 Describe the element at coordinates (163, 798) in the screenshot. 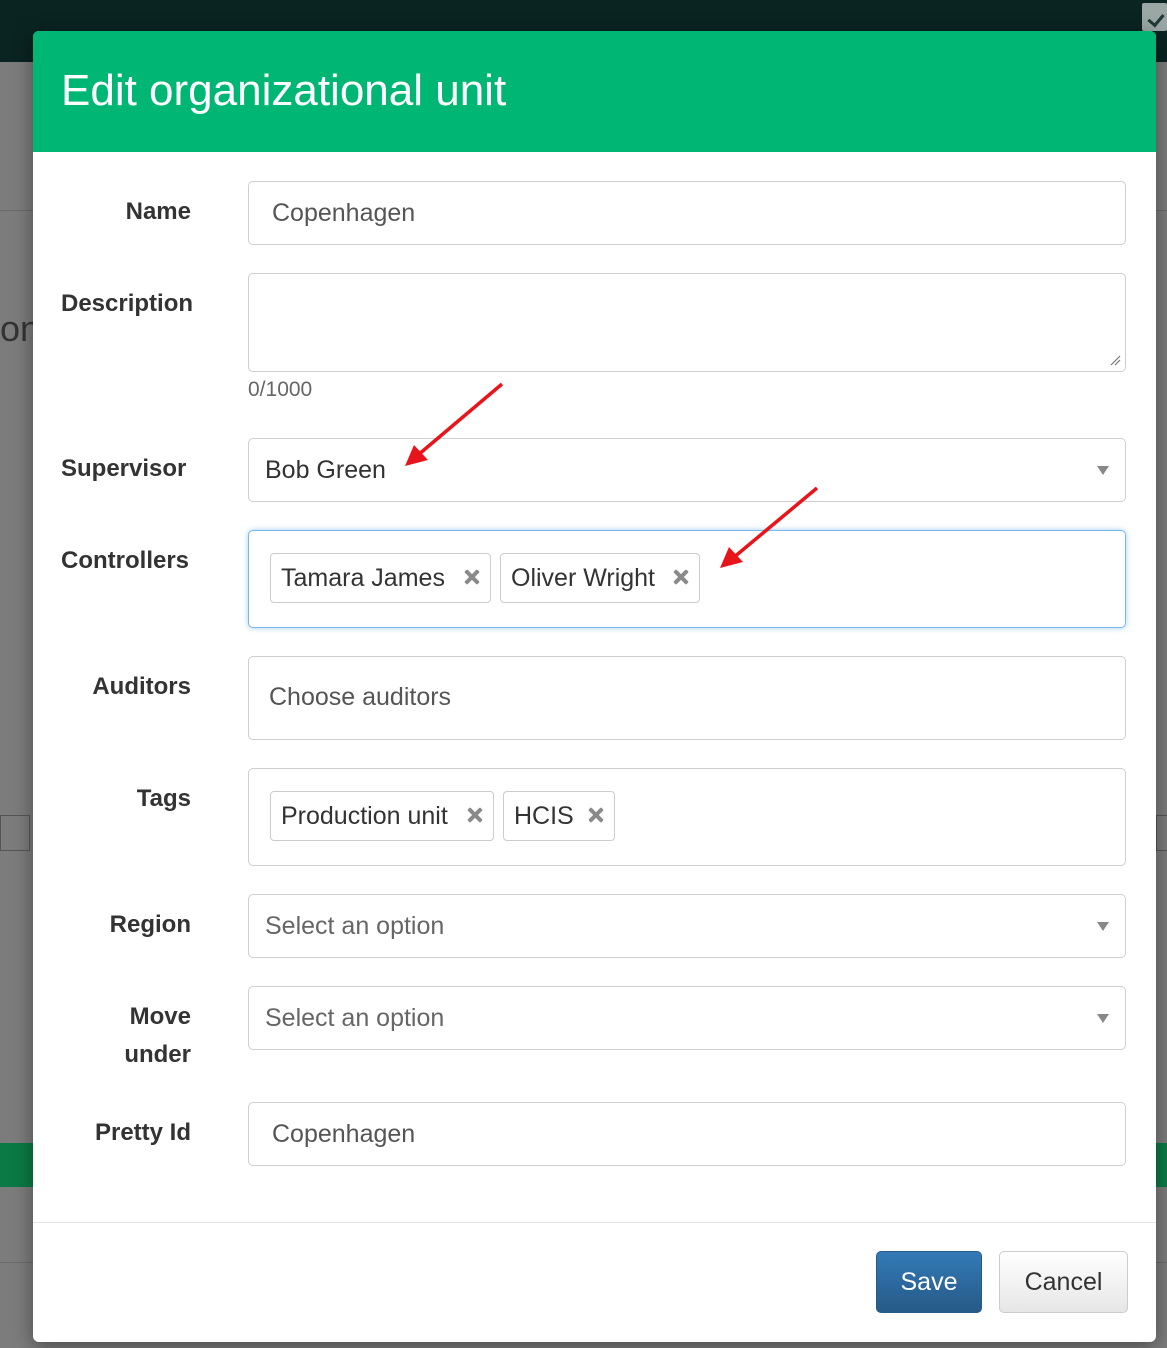

I see `tags-label: Tags` at that location.